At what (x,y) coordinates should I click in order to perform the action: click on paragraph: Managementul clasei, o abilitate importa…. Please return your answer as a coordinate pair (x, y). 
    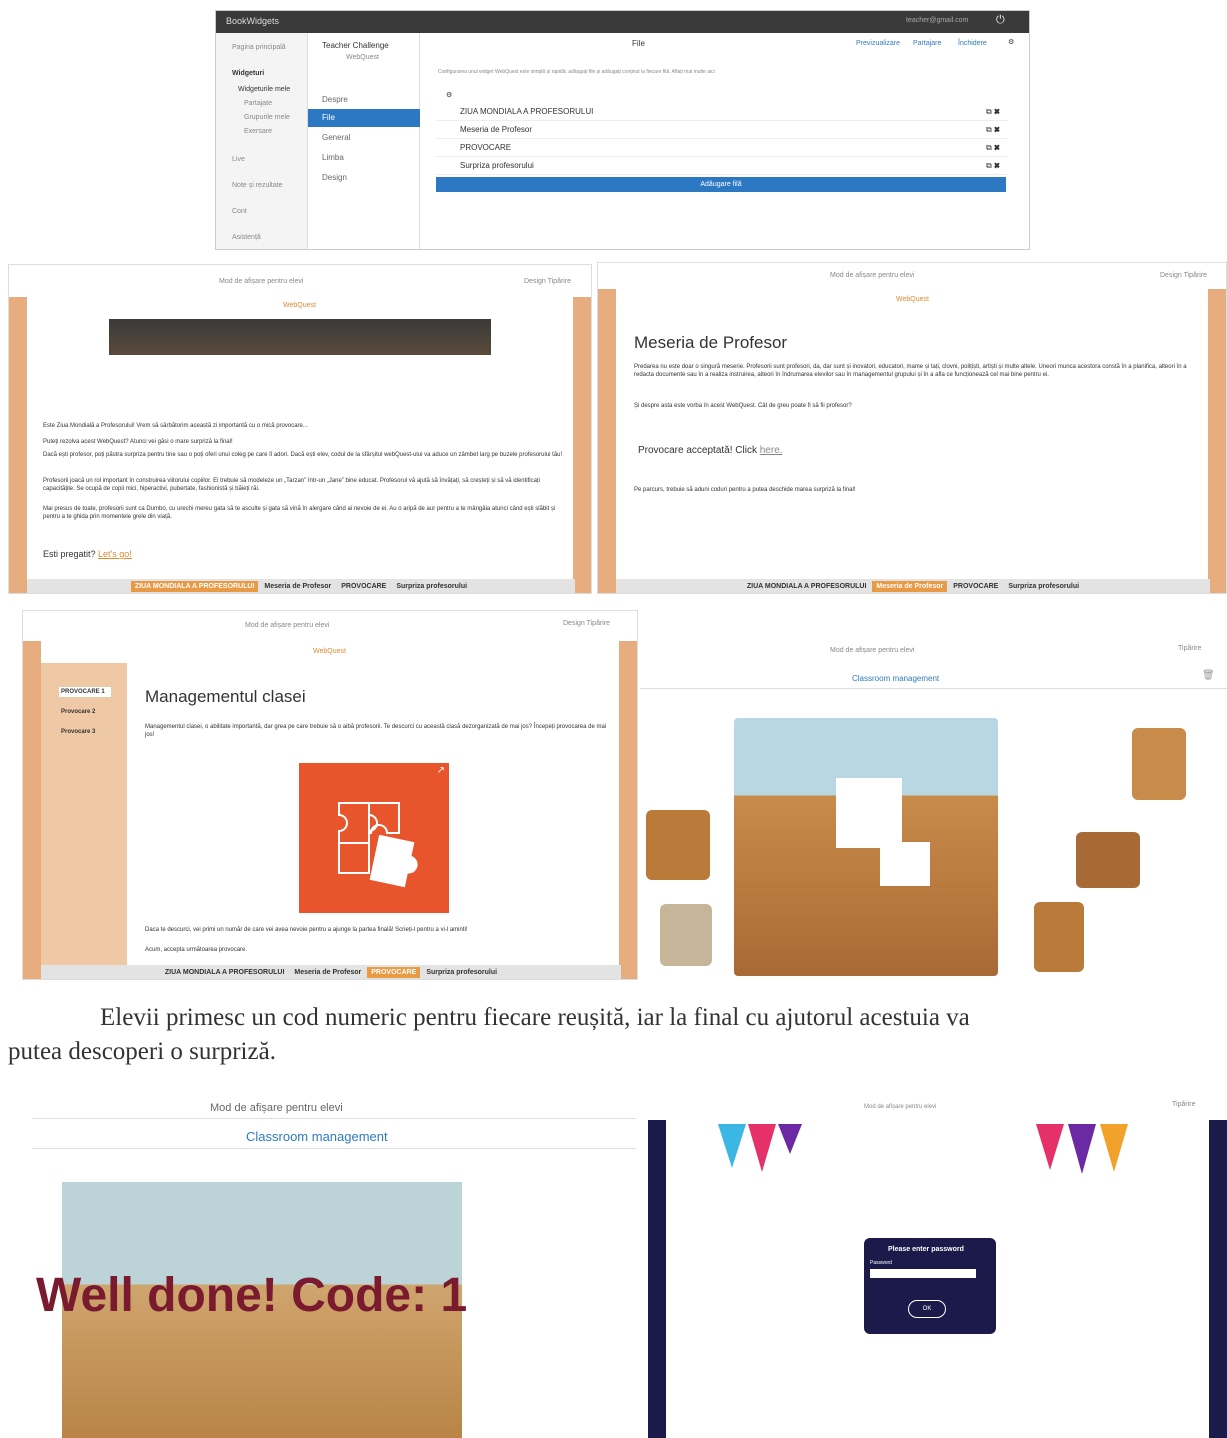
    Looking at the image, I should click on (376, 731).